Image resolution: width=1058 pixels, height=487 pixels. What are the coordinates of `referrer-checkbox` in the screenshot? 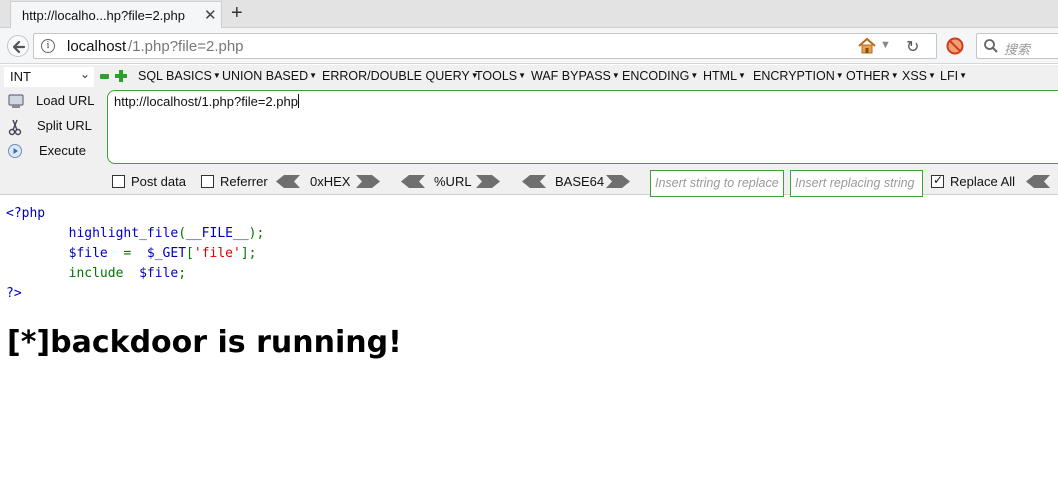 It's located at (207, 181).